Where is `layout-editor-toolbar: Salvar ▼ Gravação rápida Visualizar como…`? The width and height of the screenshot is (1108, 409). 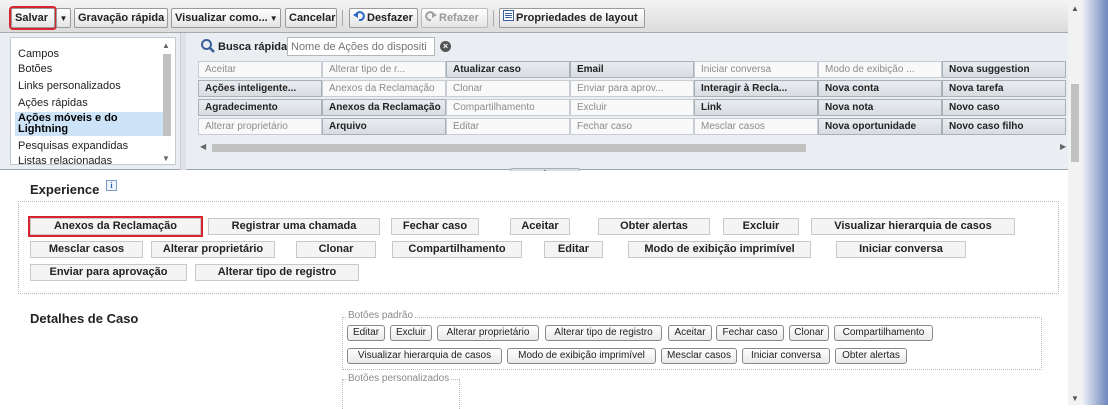
layout-editor-toolbar: Salvar ▼ Gravação rápida Visualizar como… is located at coordinates (534, 16).